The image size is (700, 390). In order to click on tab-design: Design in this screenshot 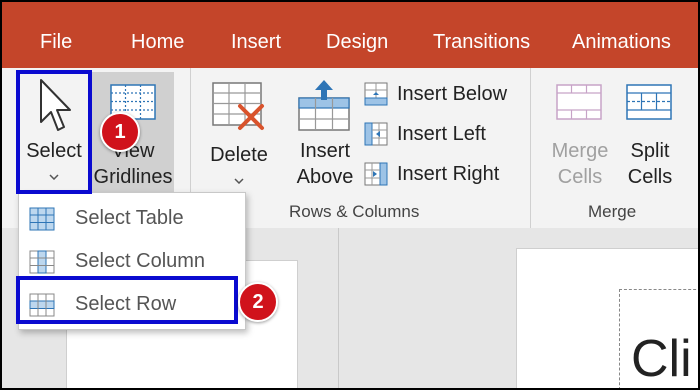, I will do `click(357, 42)`.